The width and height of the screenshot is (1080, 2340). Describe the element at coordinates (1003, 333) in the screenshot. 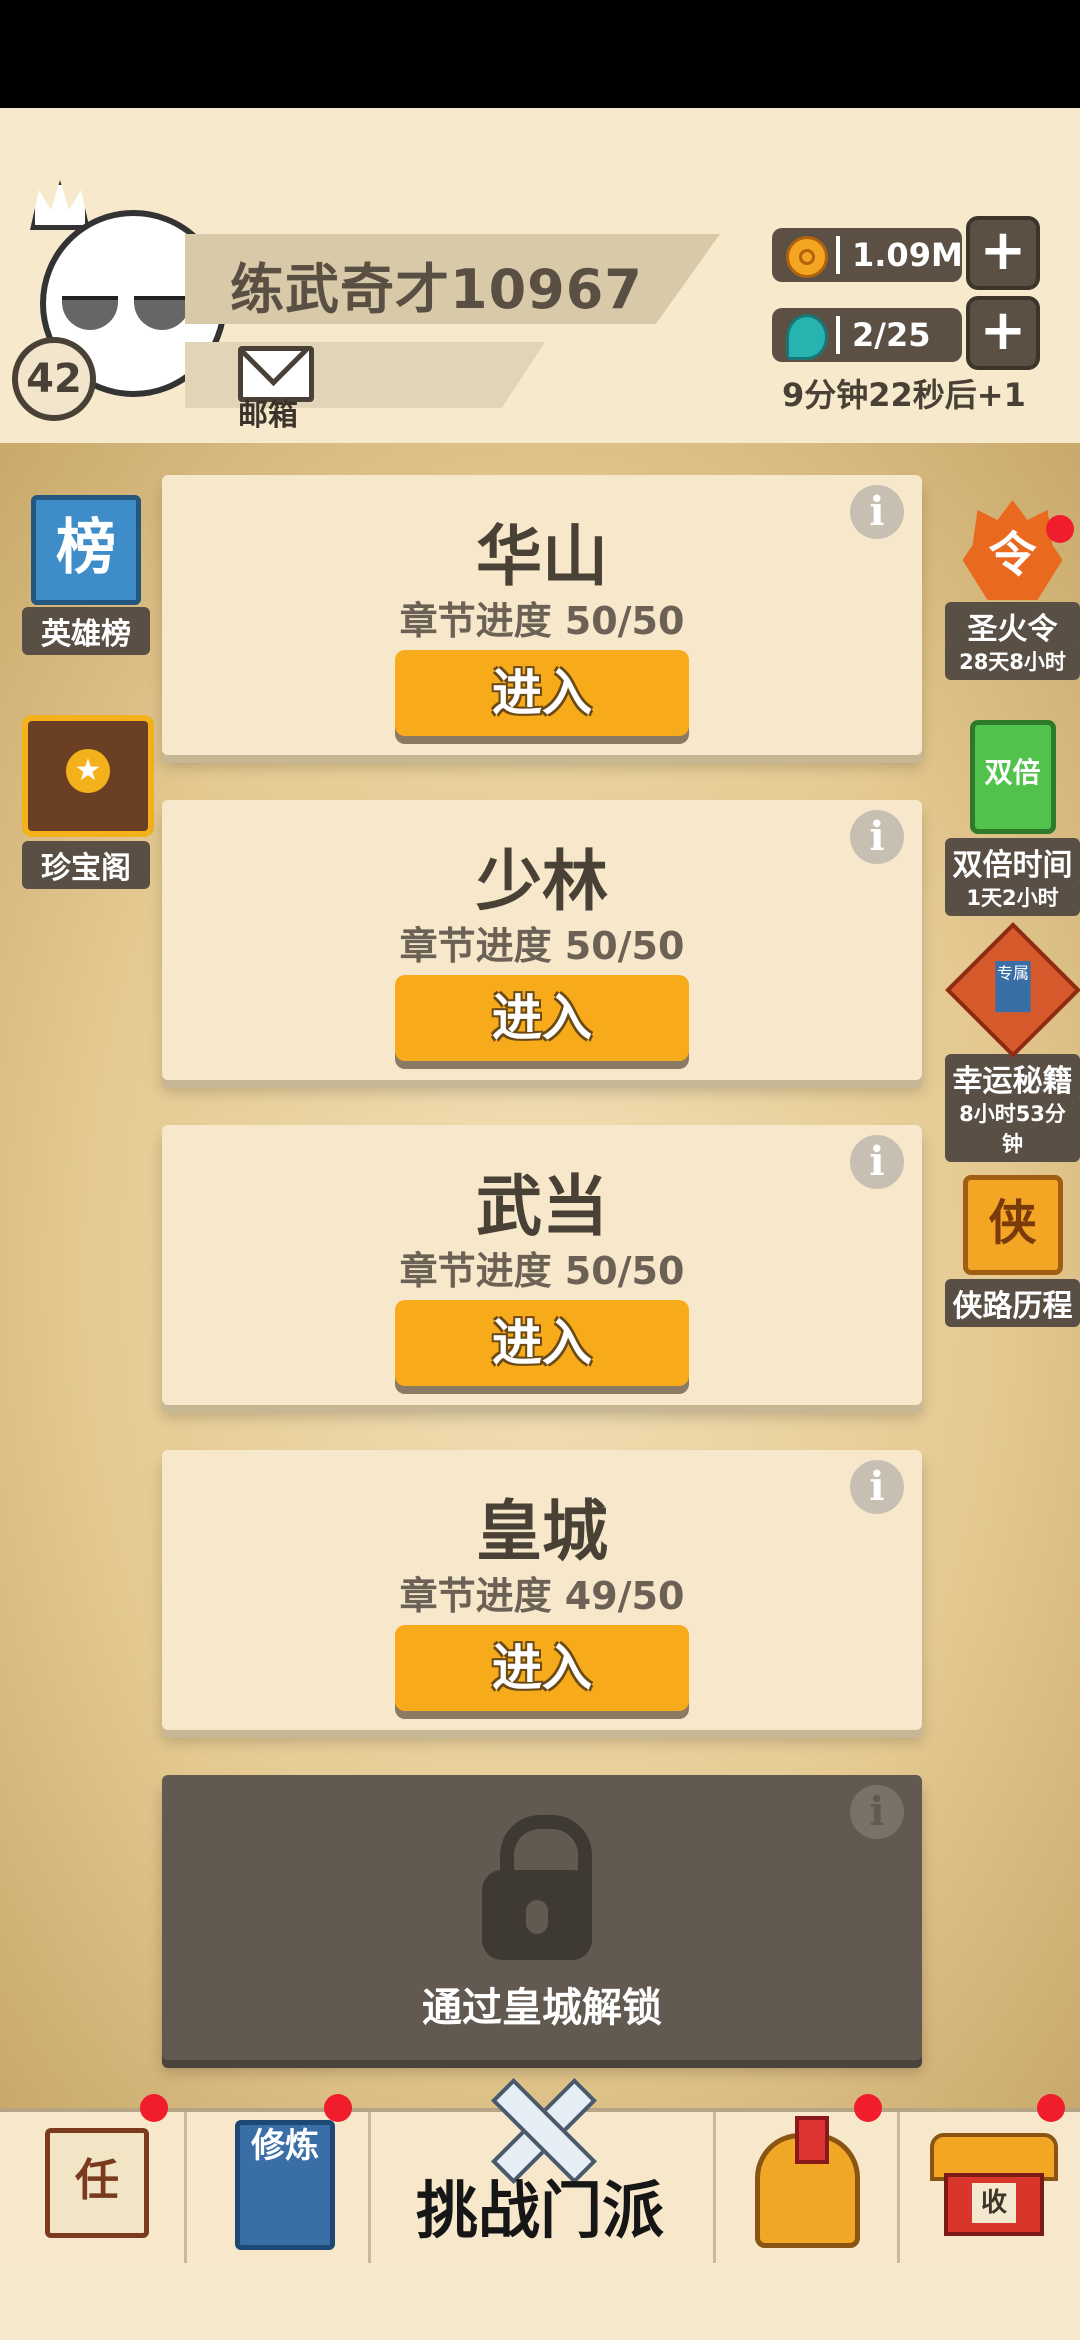

I see `add-stamina-button: +` at that location.